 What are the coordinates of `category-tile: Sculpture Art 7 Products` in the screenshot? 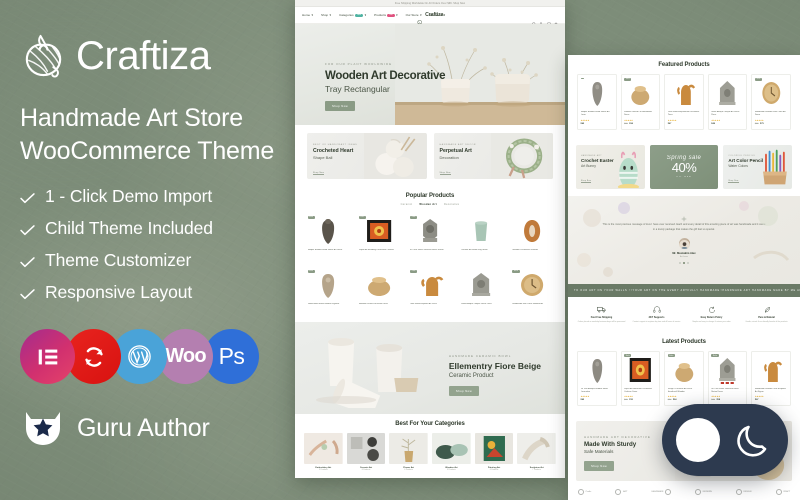 It's located at (537, 452).